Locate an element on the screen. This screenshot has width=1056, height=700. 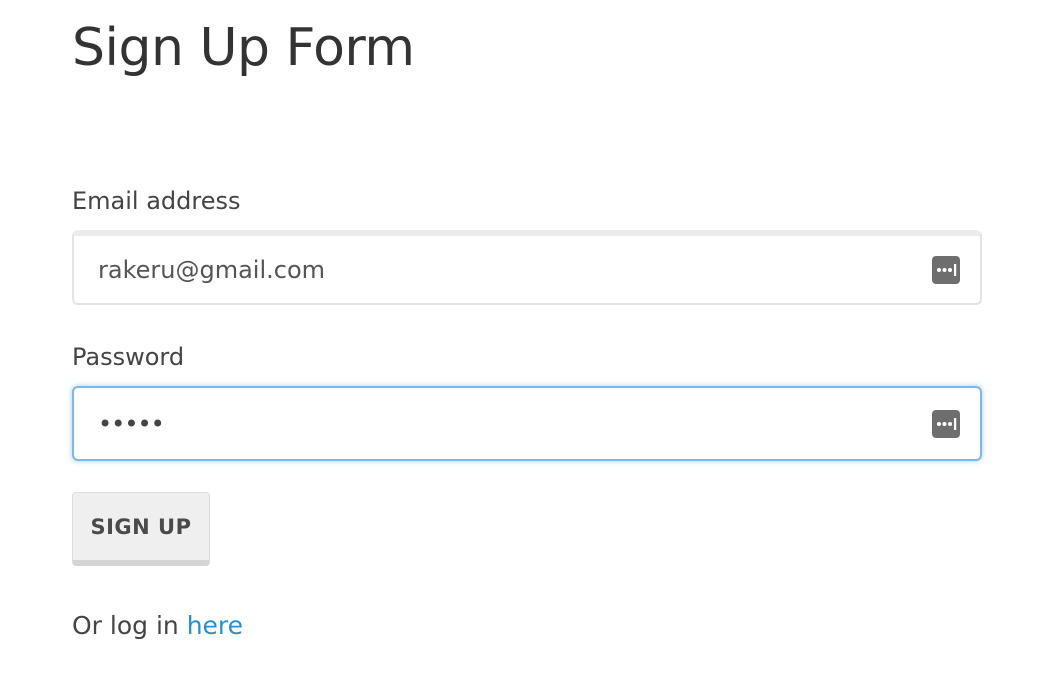
sign-up-button: SIGN UP is located at coordinates (141, 529).